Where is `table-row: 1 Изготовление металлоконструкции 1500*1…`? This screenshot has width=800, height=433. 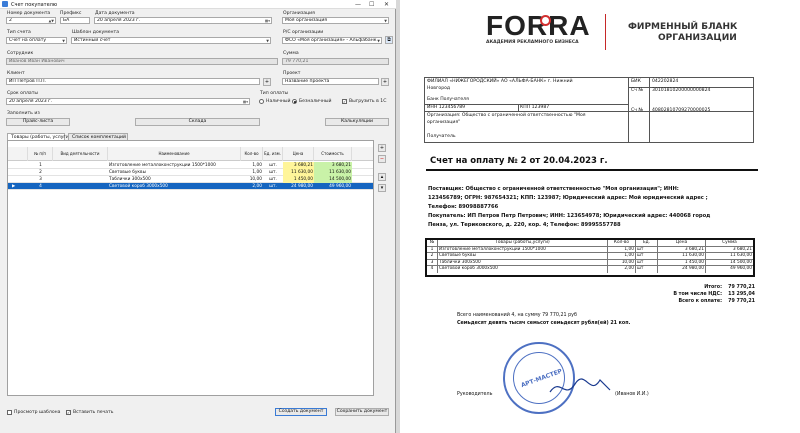 table-row: 1 Изготовление металлоконструкции 1500*1… is located at coordinates (190, 165).